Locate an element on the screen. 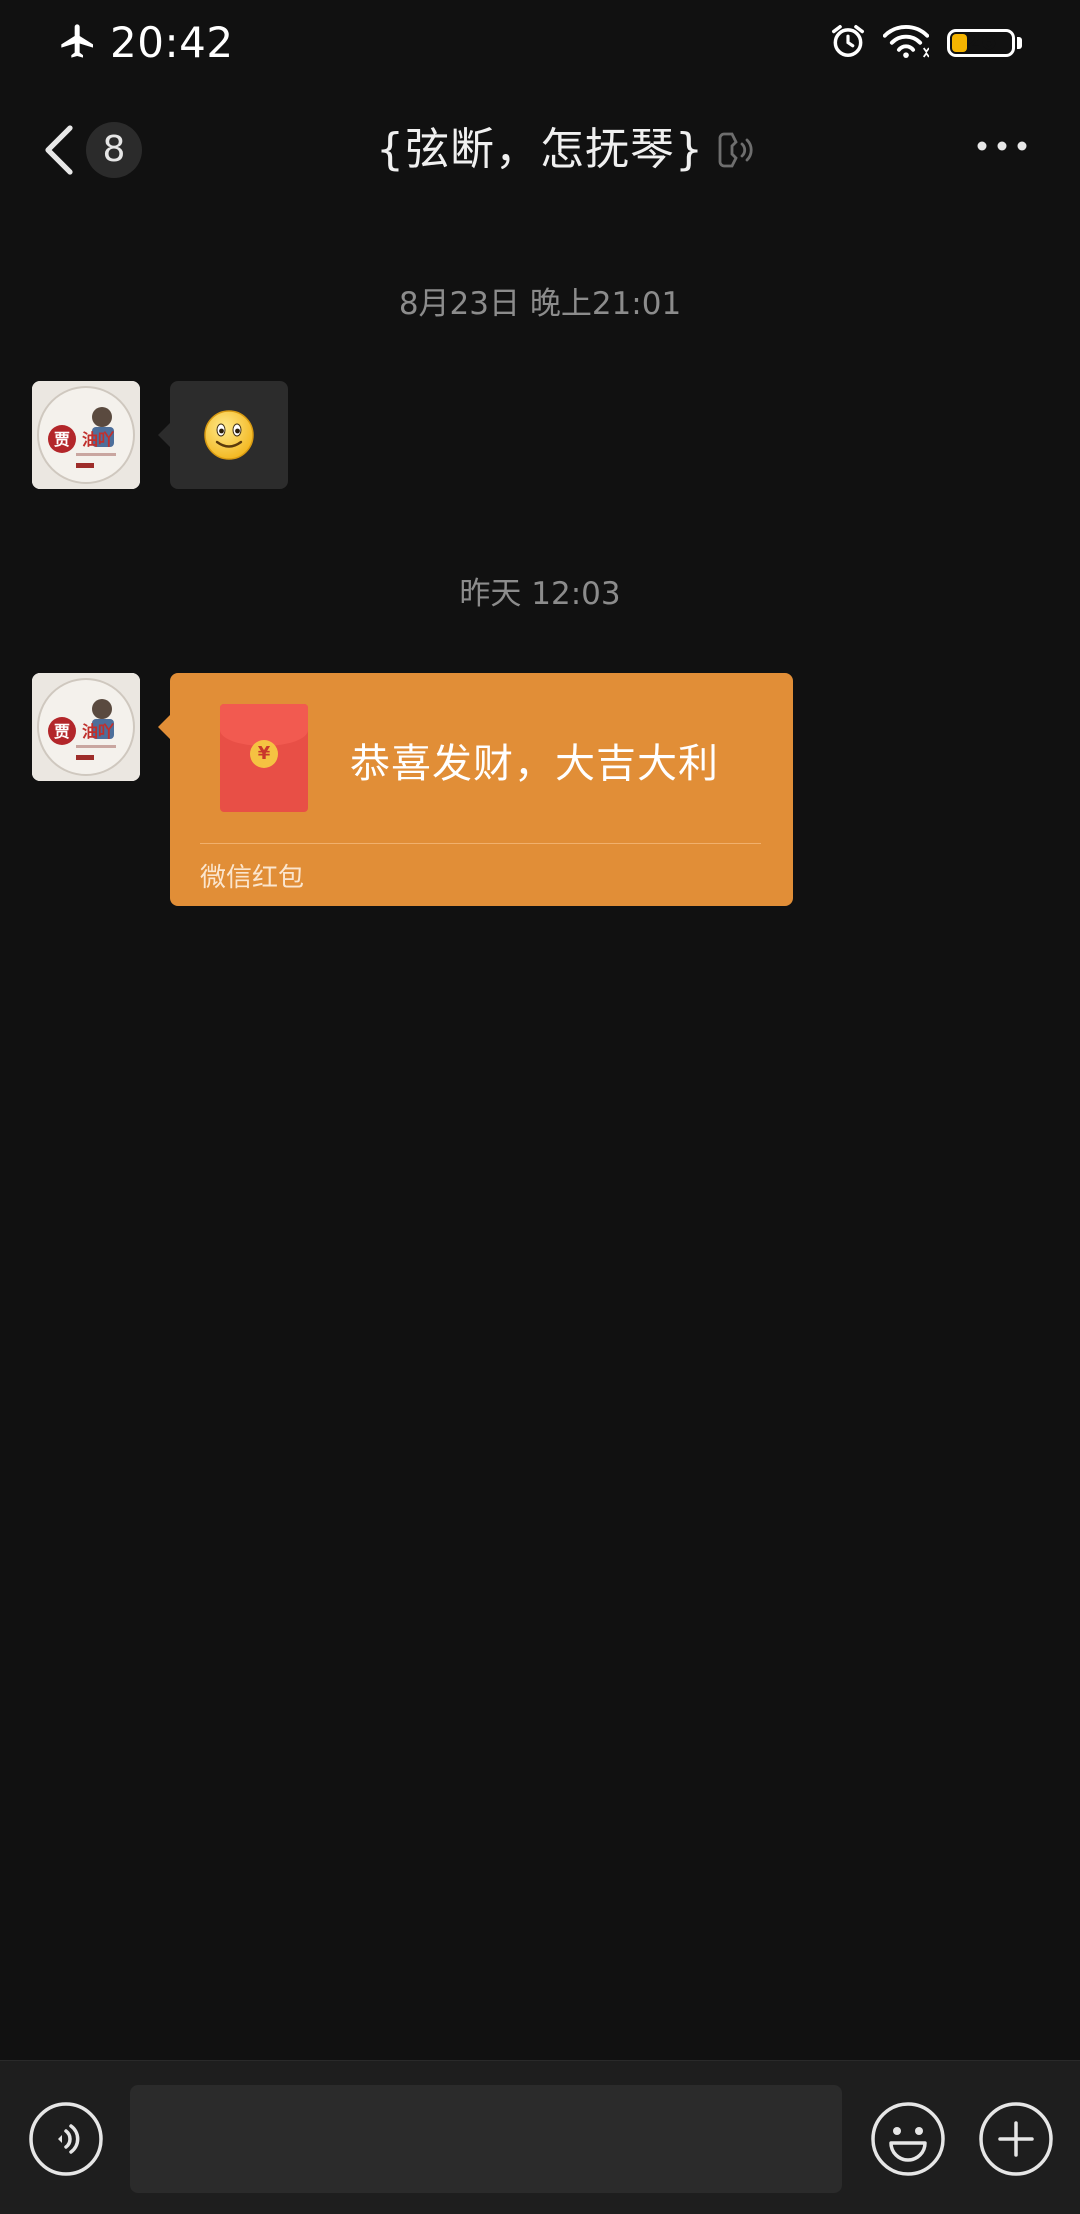 This screenshot has width=1080, height=2214. battery-icon: 26 is located at coordinates (981, 43).